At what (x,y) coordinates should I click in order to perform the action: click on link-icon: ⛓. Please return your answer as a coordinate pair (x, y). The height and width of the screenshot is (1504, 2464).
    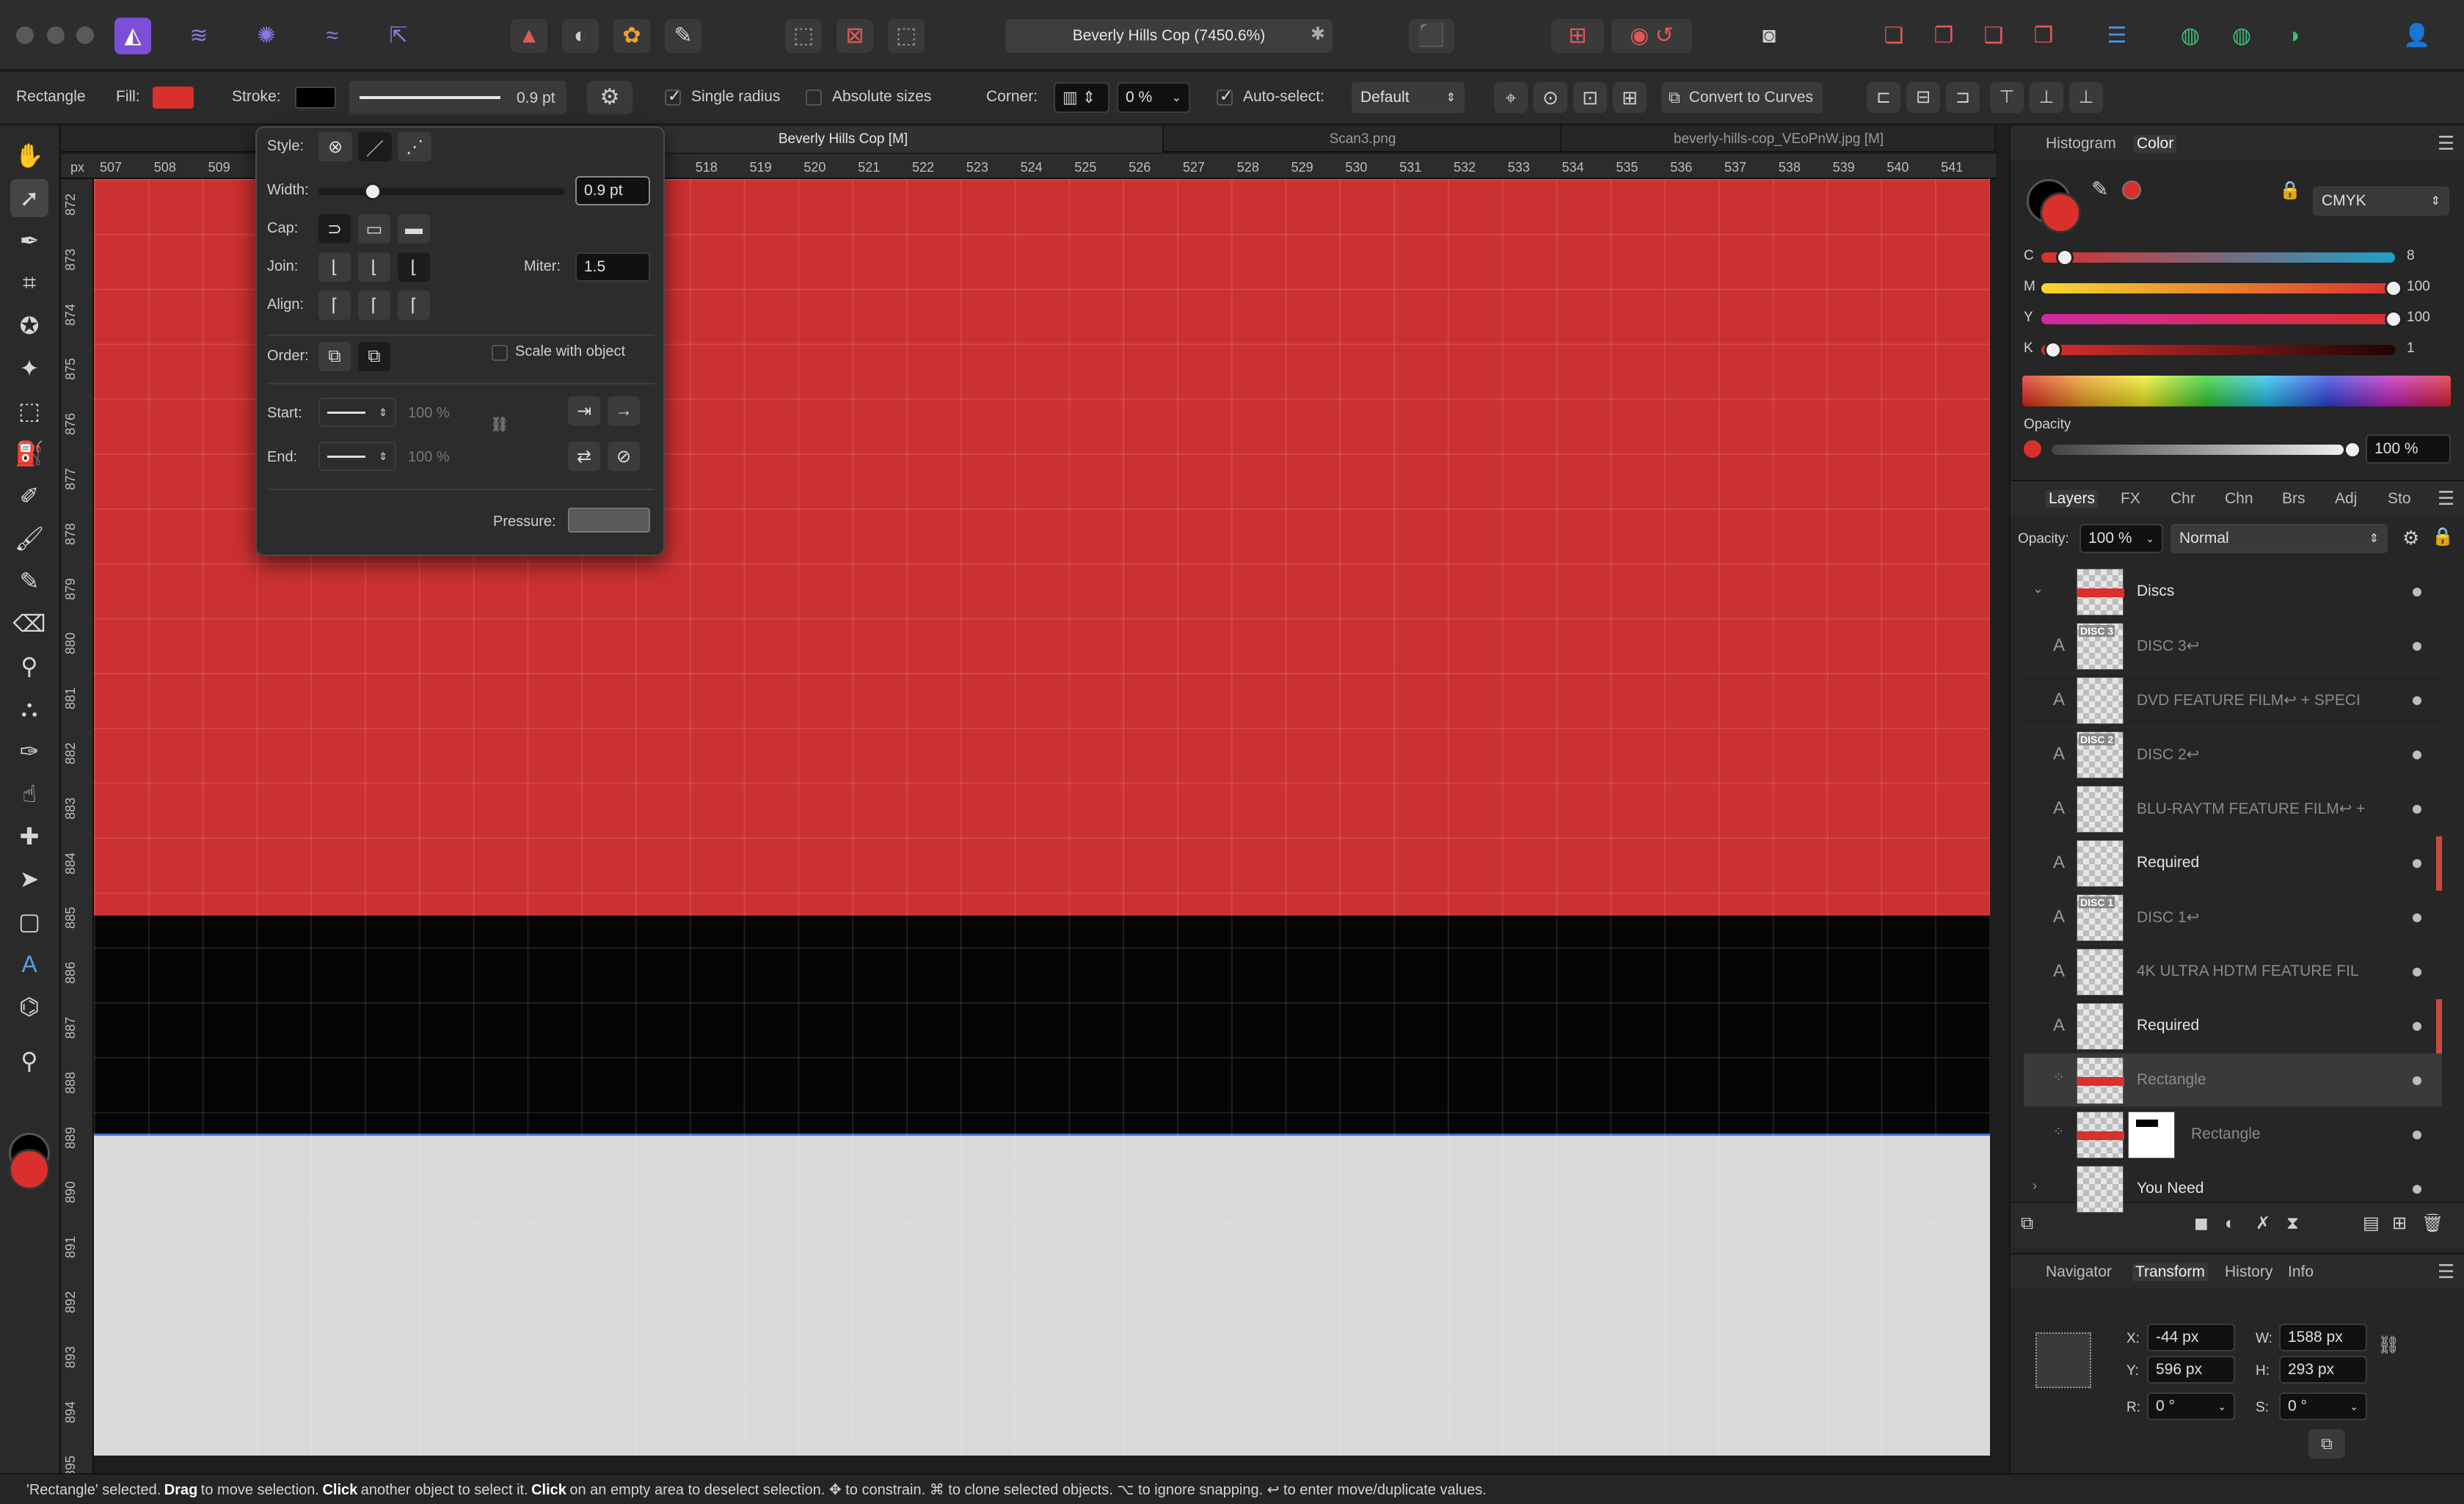
    Looking at the image, I should click on (499, 424).